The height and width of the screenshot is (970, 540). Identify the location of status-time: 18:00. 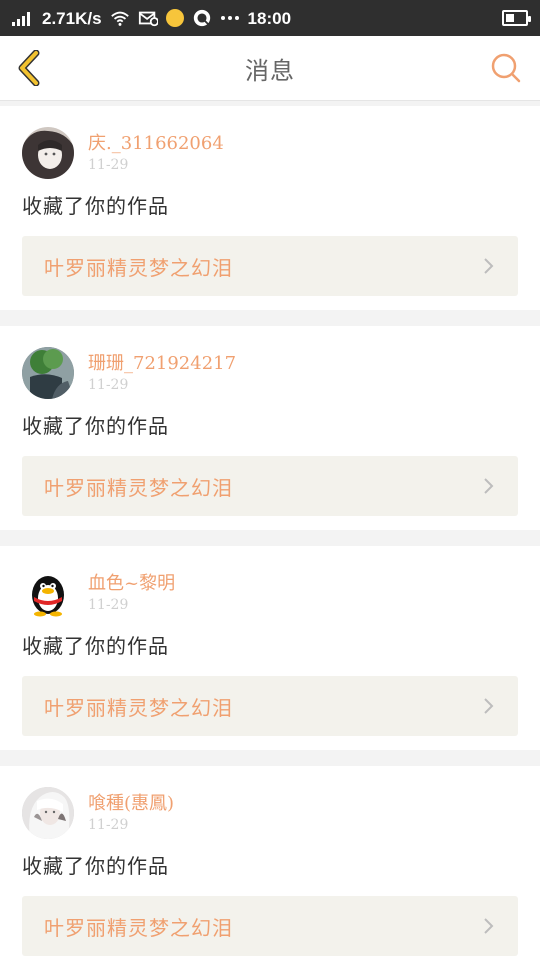
(269, 18).